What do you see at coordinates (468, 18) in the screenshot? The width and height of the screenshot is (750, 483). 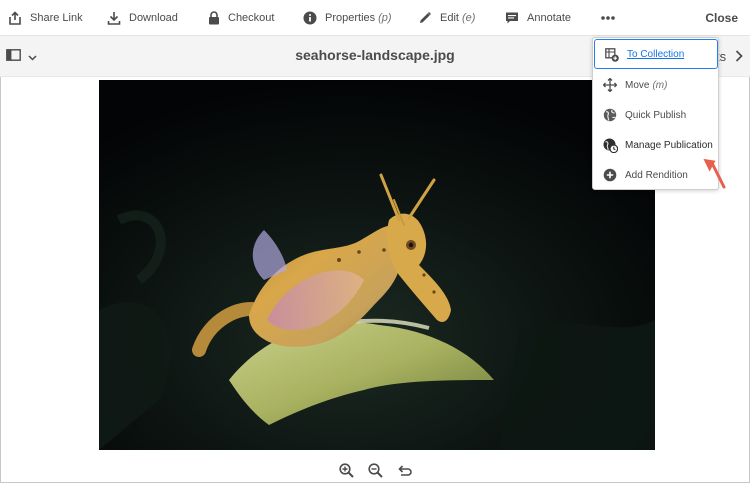 I see `edit-shortcut: (e)` at bounding box center [468, 18].